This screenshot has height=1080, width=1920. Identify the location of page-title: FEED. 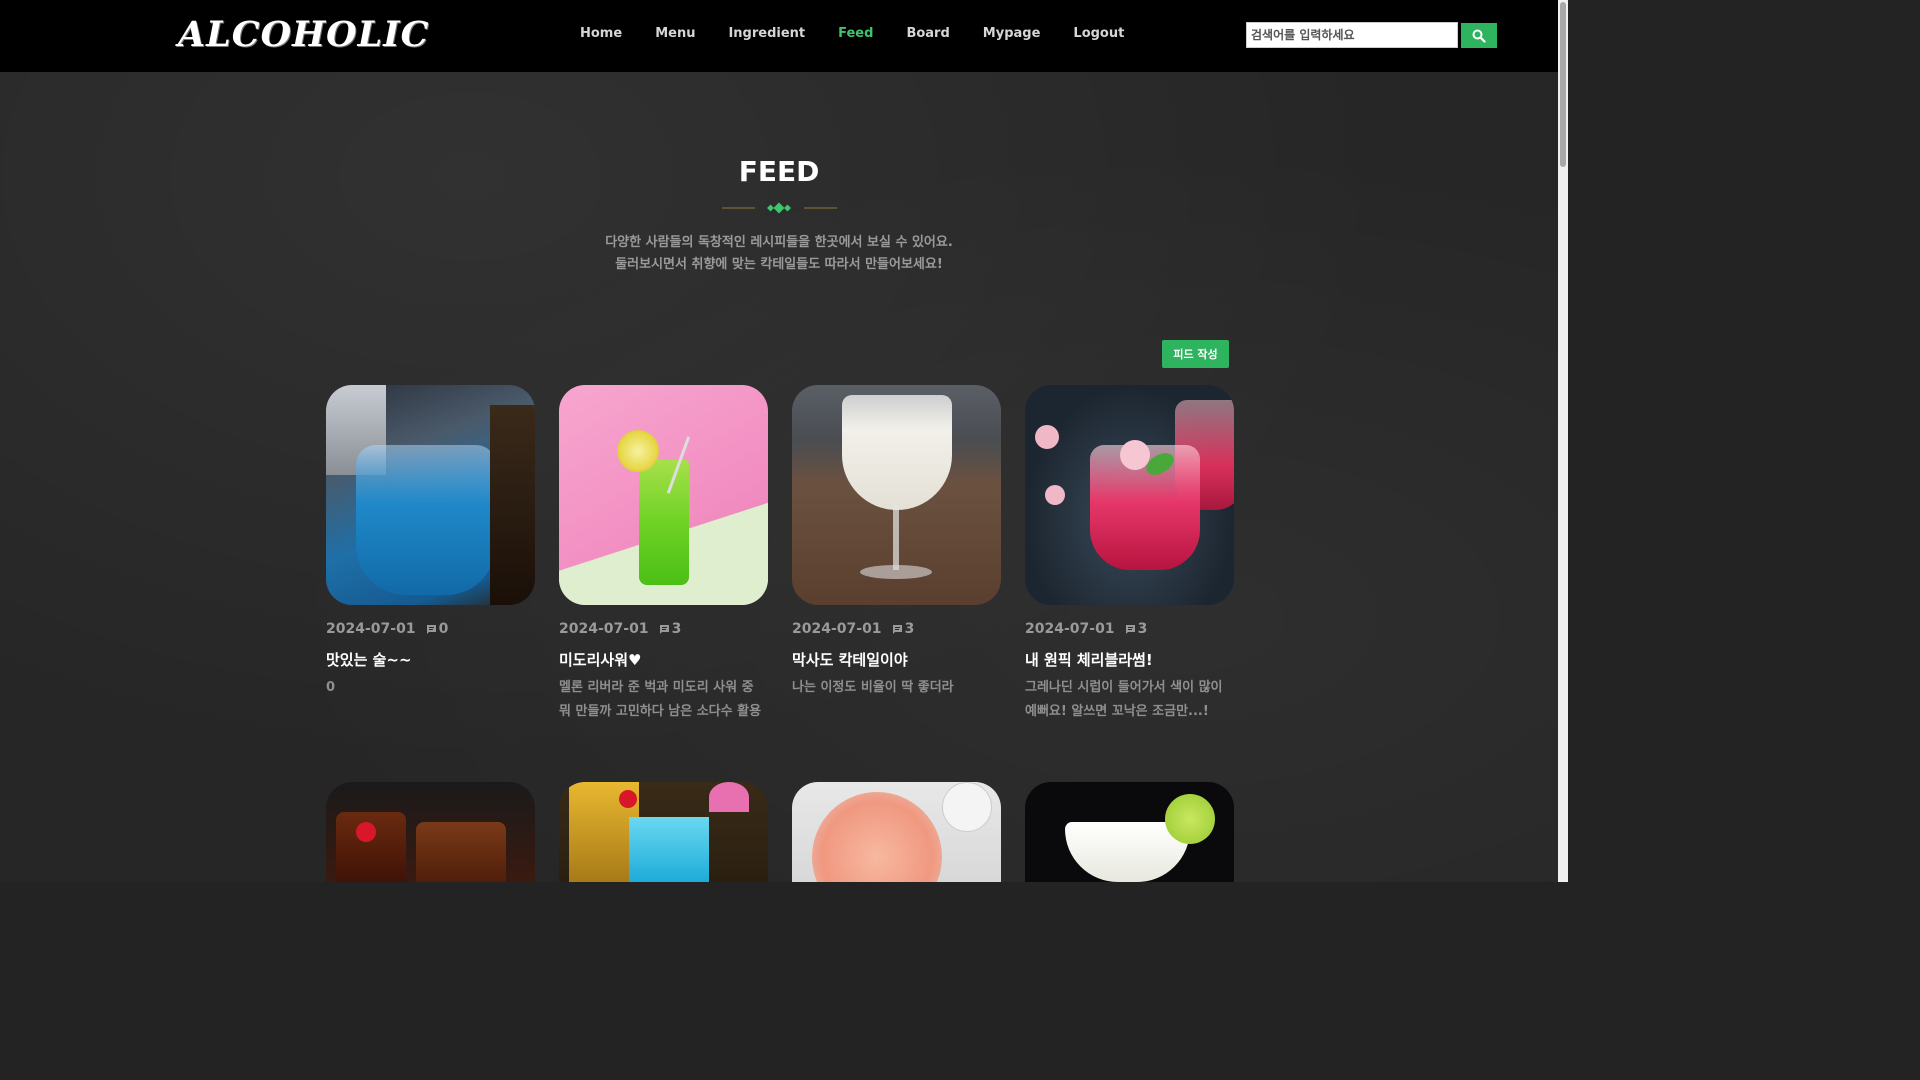
(779, 171).